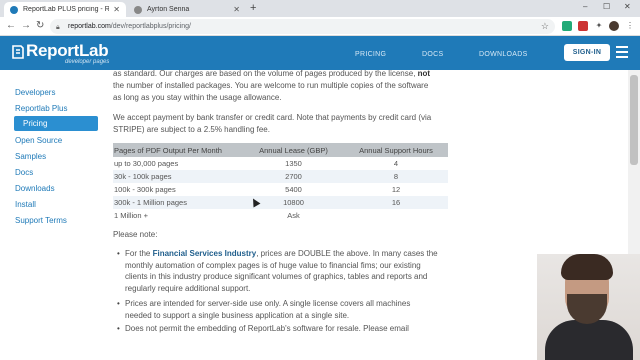 This screenshot has width=640, height=360. I want to click on table-row: 30k - 100k pages 2700 8, so click(280, 176).